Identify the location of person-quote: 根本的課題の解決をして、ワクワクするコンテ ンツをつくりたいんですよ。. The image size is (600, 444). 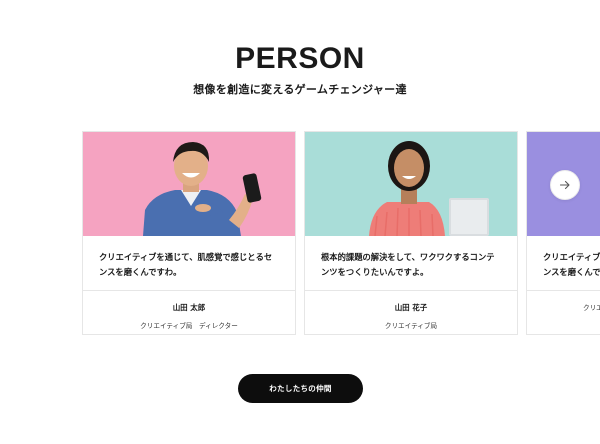
(411, 263).